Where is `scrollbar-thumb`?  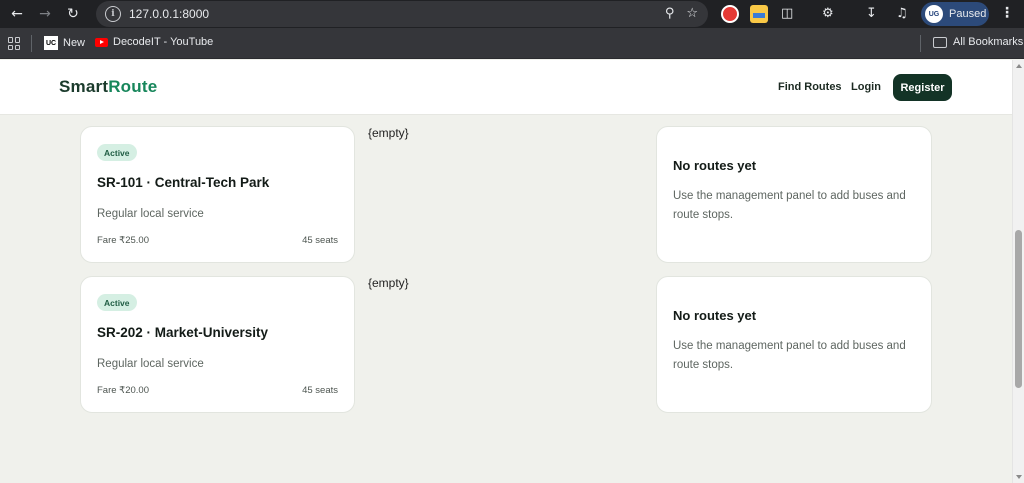 scrollbar-thumb is located at coordinates (1018, 309).